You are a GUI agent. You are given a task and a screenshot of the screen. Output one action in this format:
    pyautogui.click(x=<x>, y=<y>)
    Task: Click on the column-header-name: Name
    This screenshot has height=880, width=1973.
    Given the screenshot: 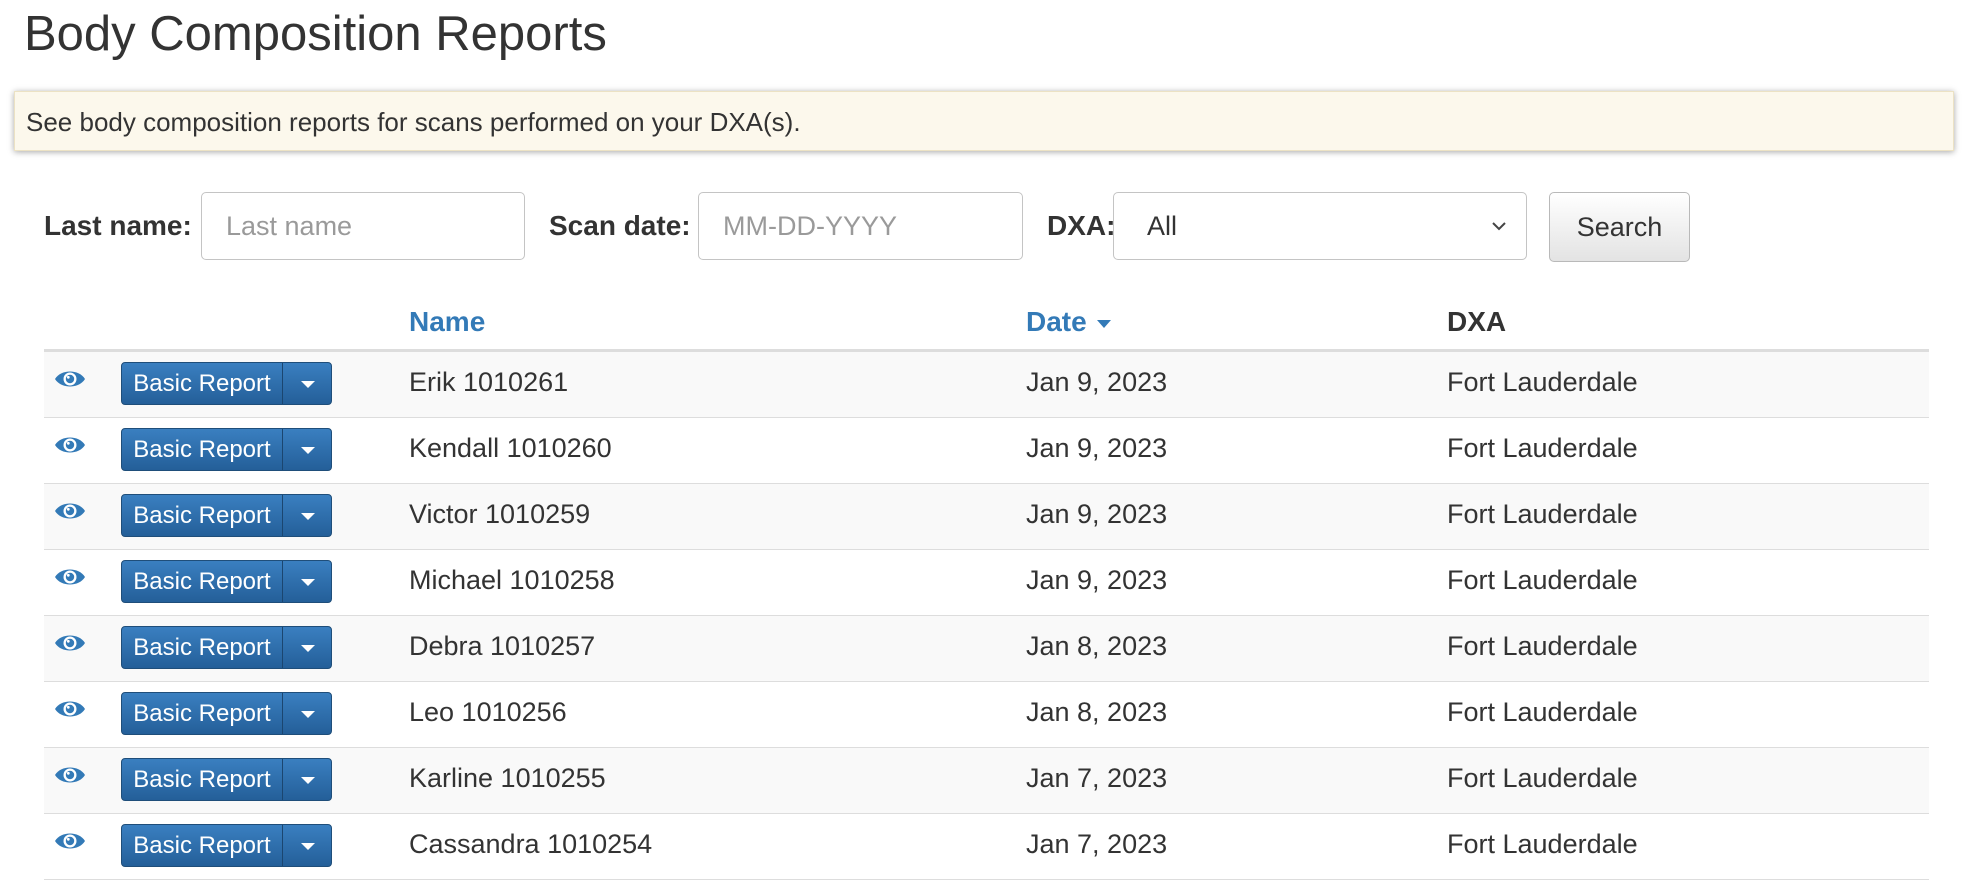 What is the action you would take?
    pyautogui.click(x=447, y=322)
    